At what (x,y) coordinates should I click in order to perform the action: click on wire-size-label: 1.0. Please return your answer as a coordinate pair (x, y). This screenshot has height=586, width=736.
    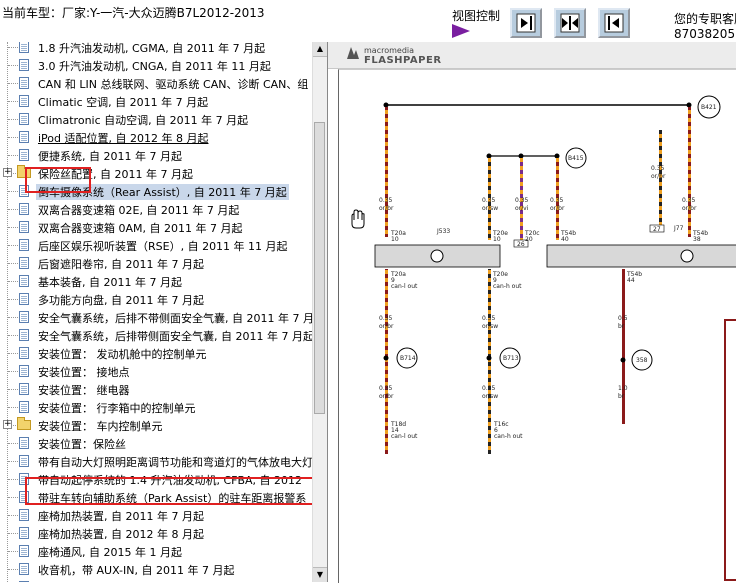
    Looking at the image, I should click on (623, 388).